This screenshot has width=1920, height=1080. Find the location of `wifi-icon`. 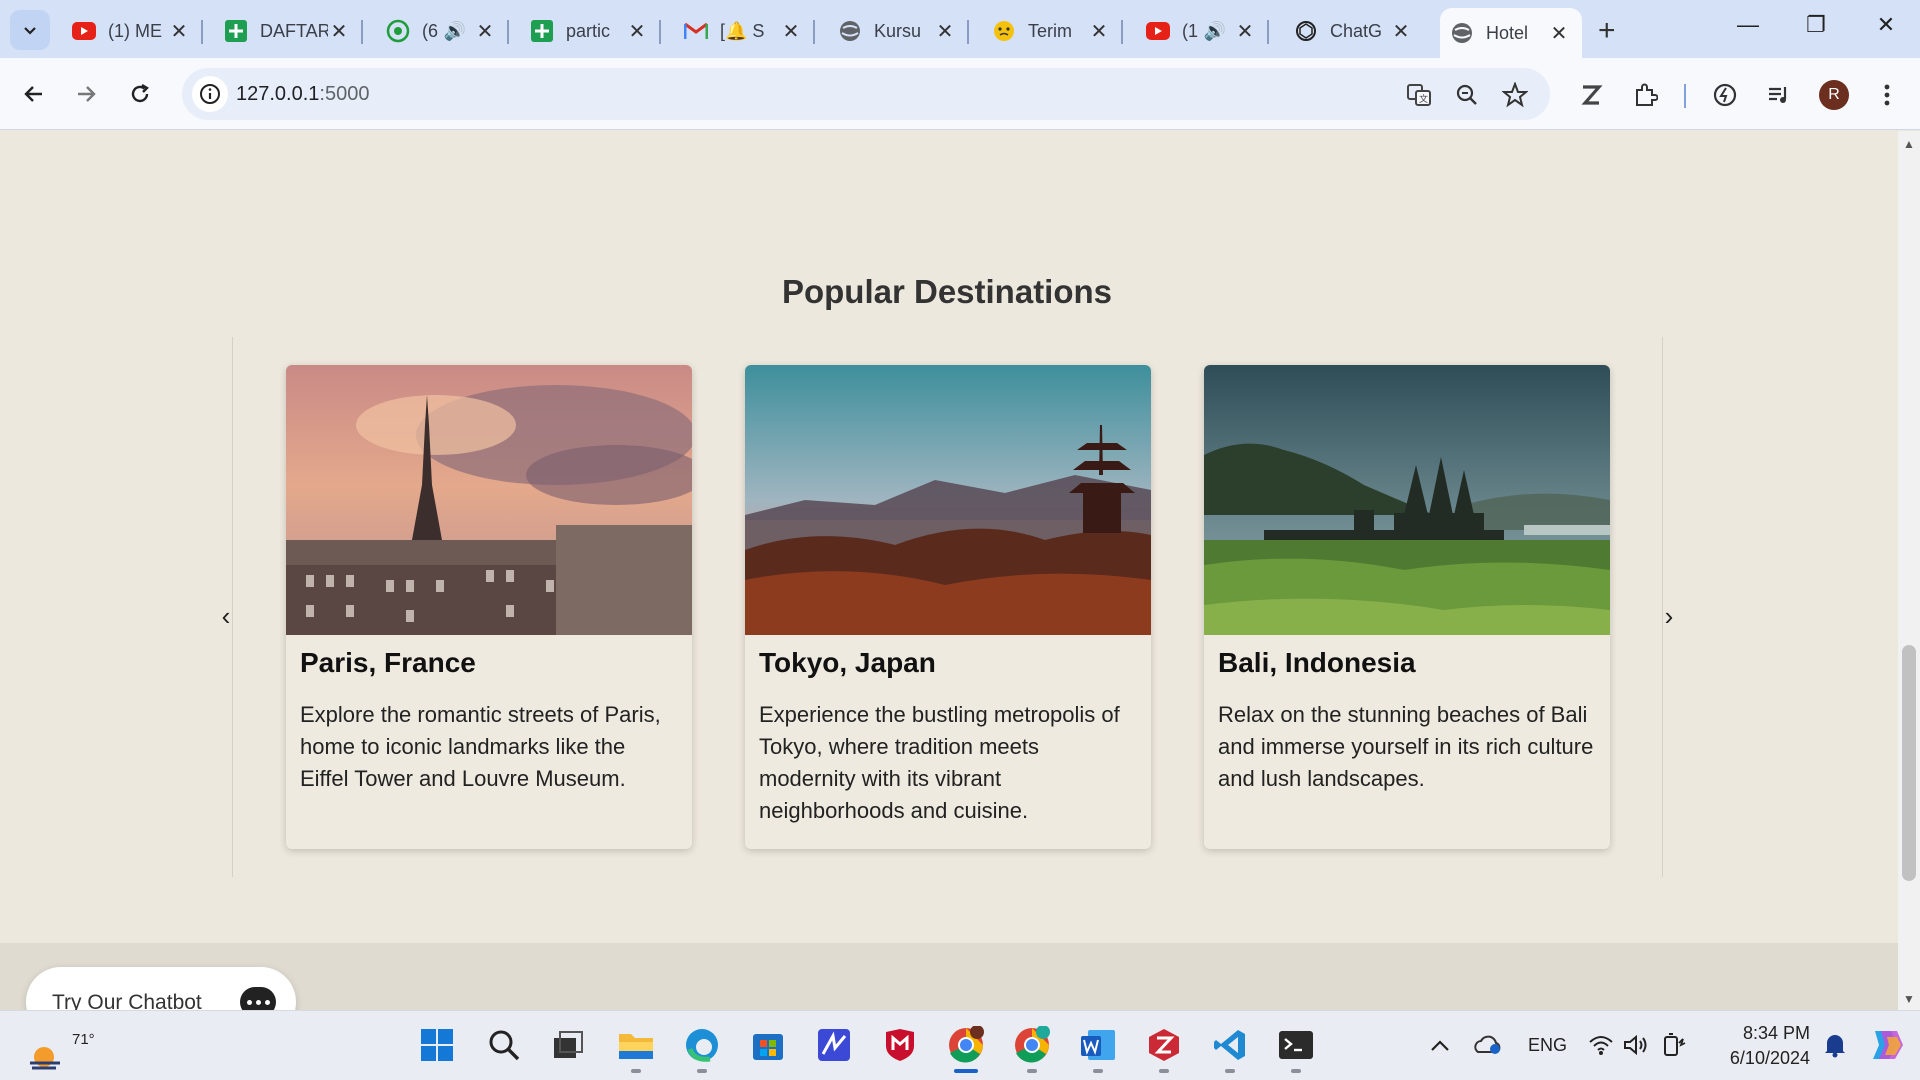

wifi-icon is located at coordinates (1601, 1045).